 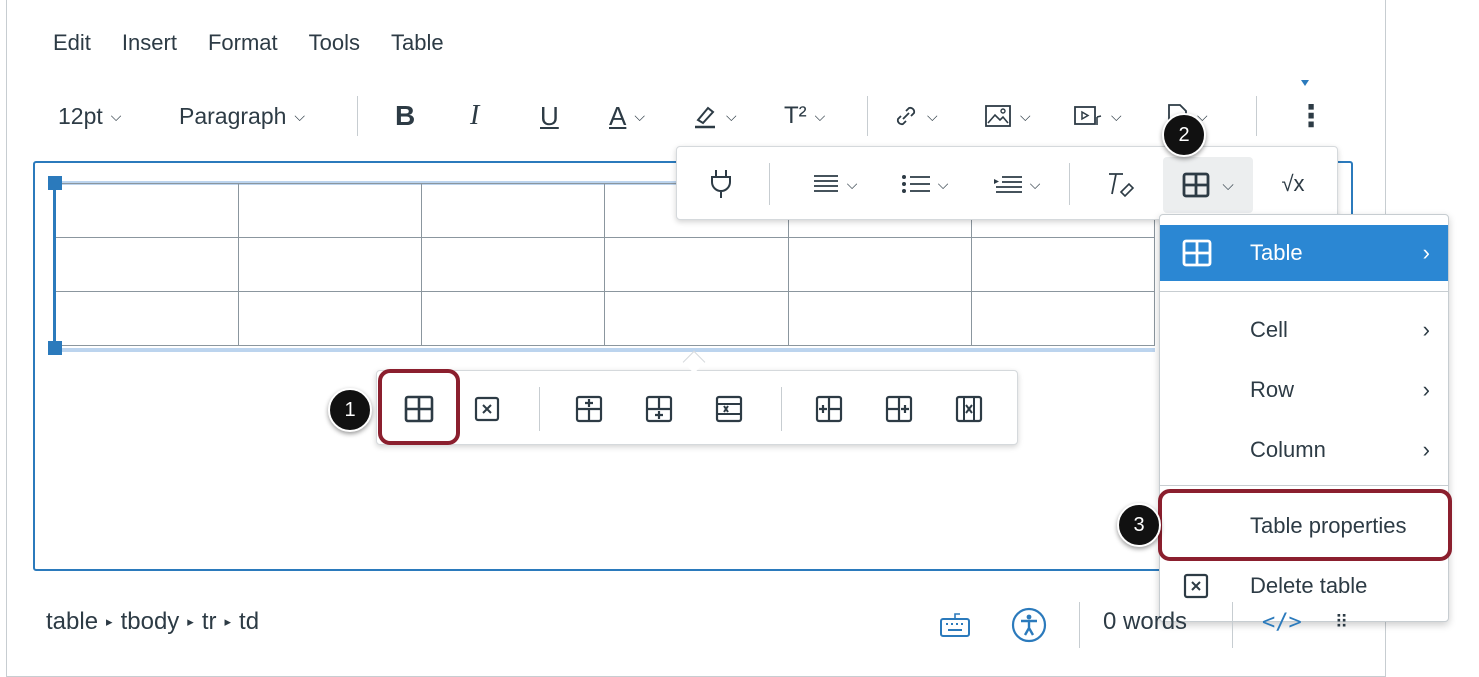 I want to click on menu-item-label: Cell, so click(x=1269, y=329).